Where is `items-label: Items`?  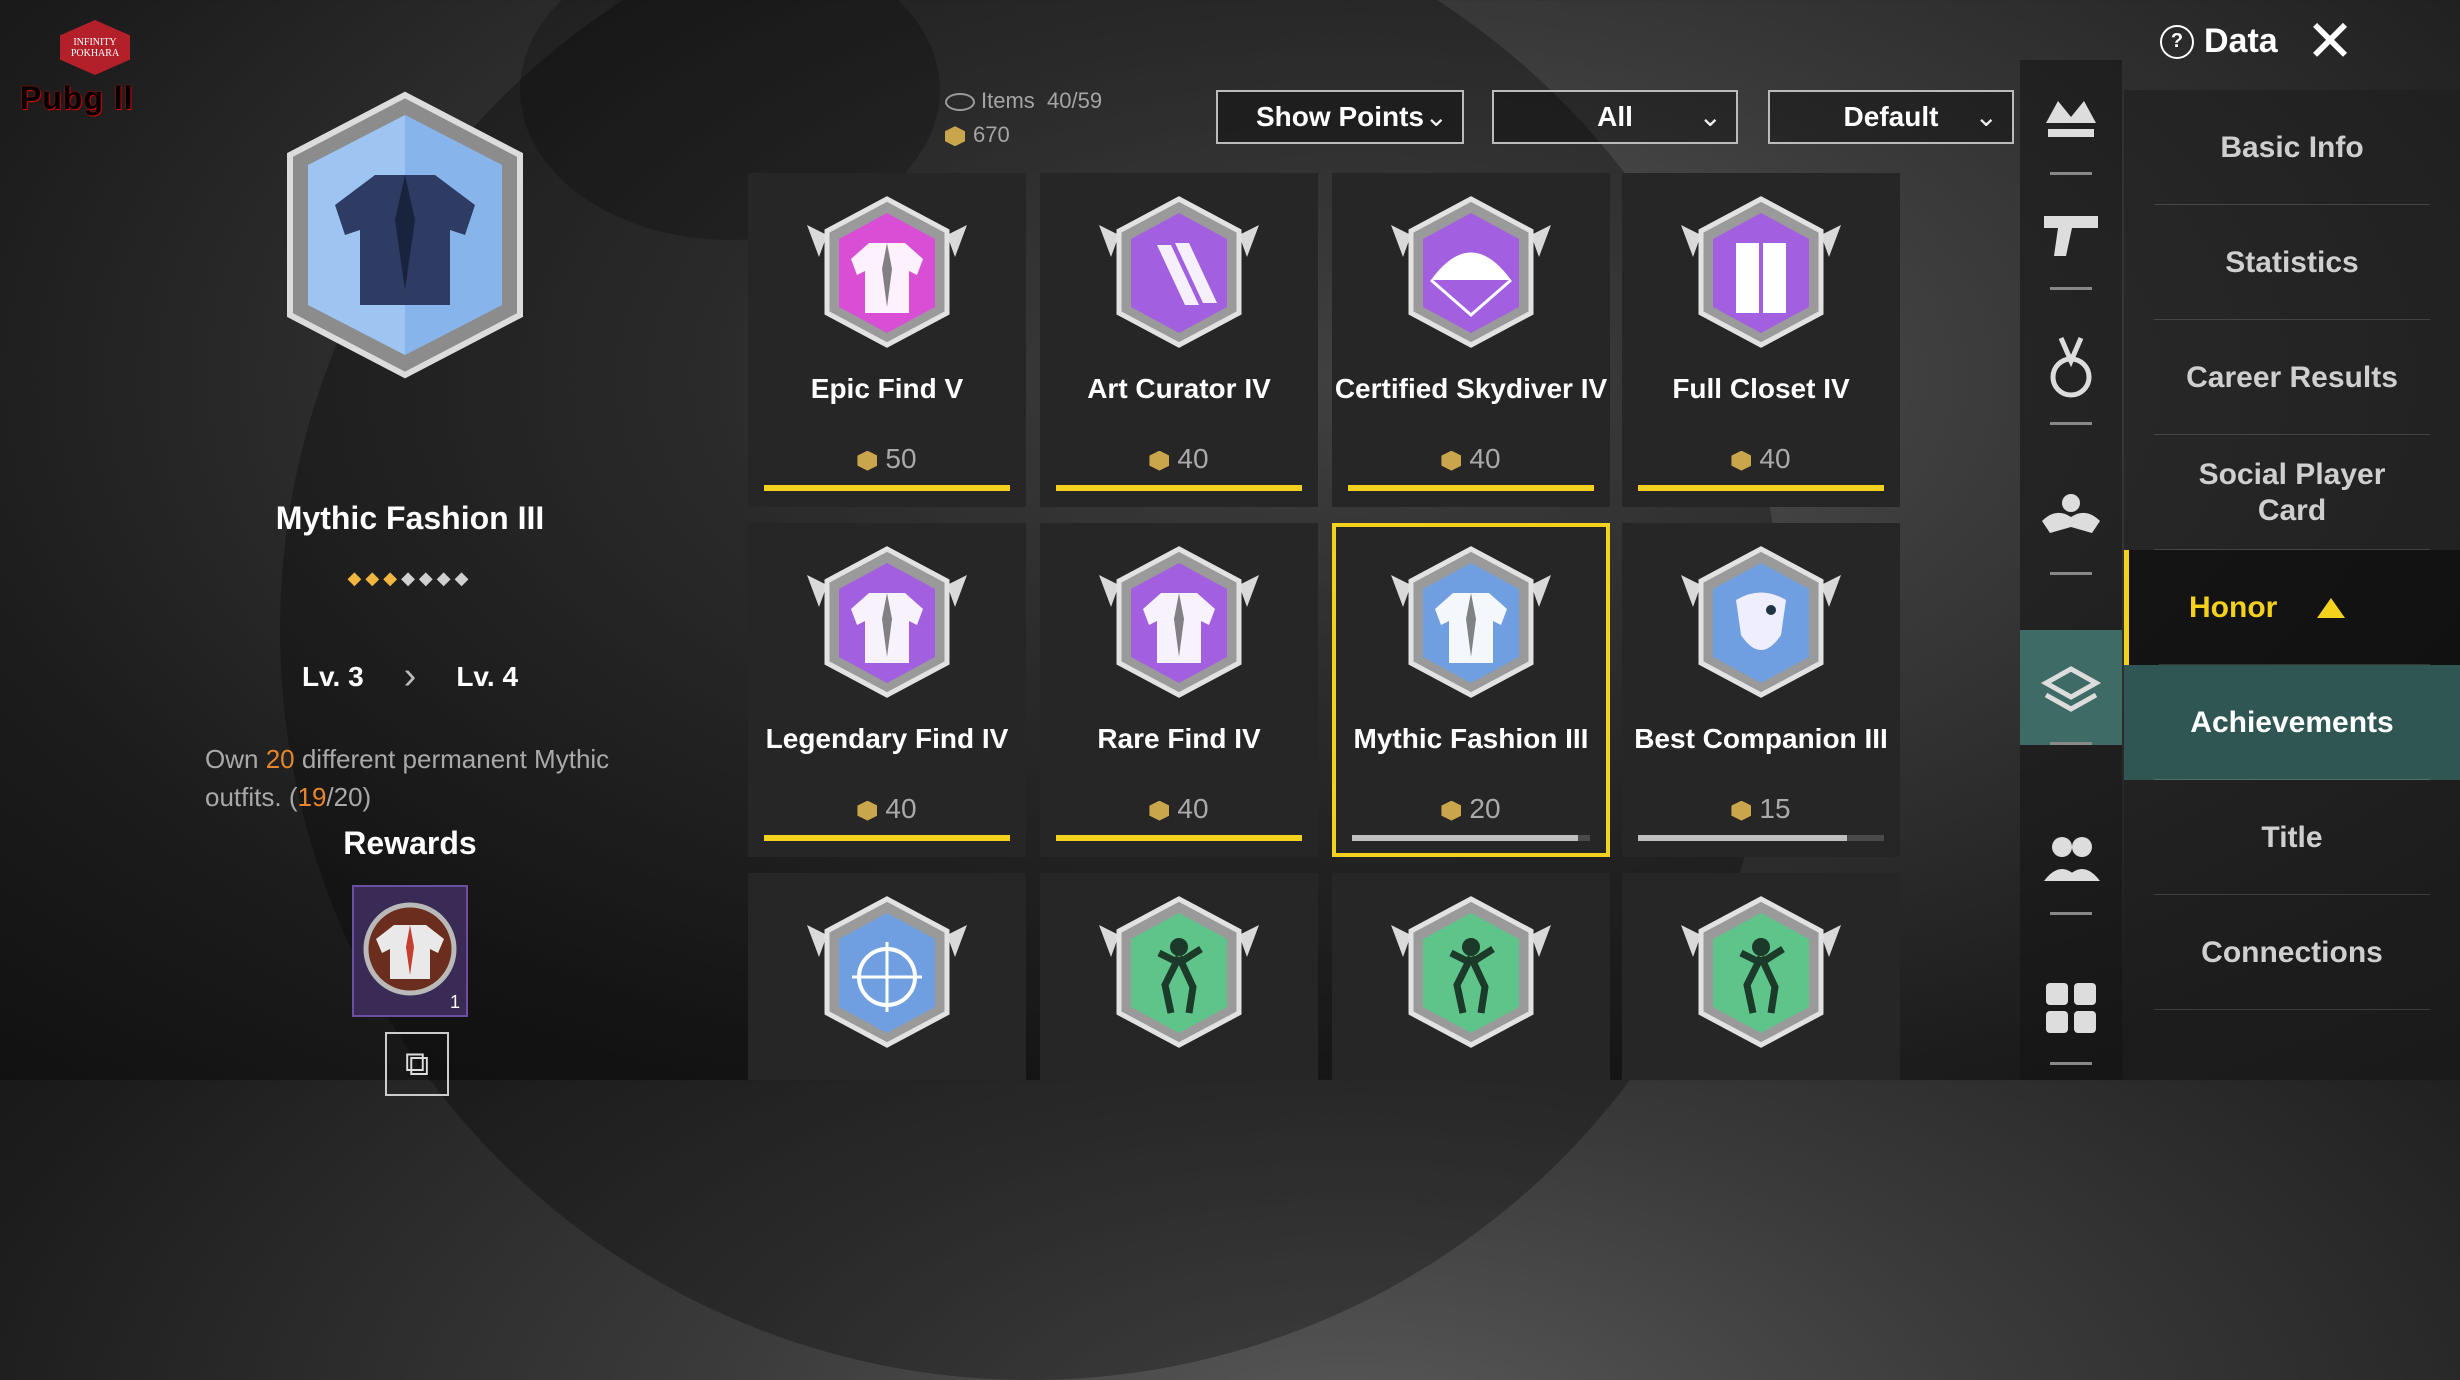
items-label: Items is located at coordinates (1008, 100).